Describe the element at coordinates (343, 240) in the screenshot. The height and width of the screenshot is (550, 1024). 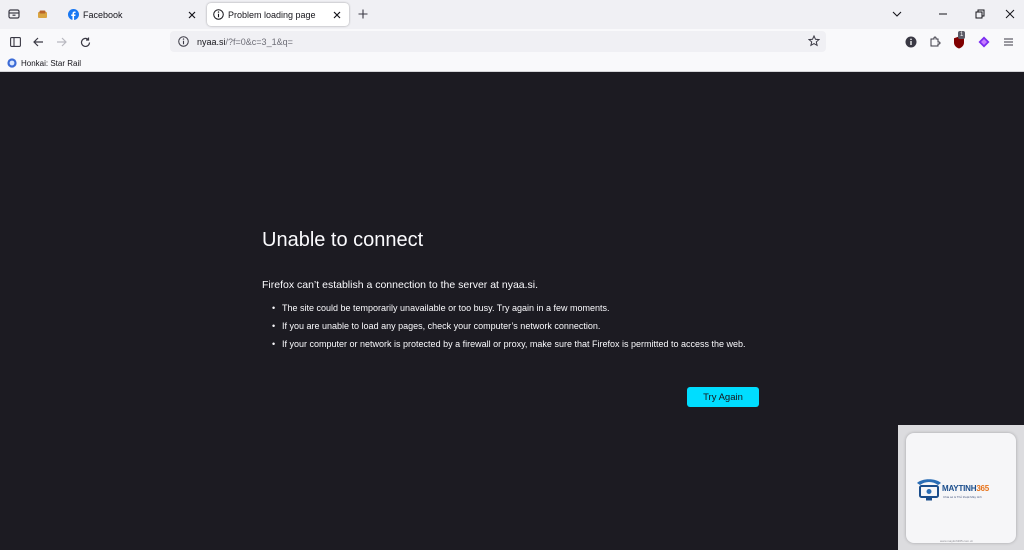
I see `error-title: Unable to connect` at that location.